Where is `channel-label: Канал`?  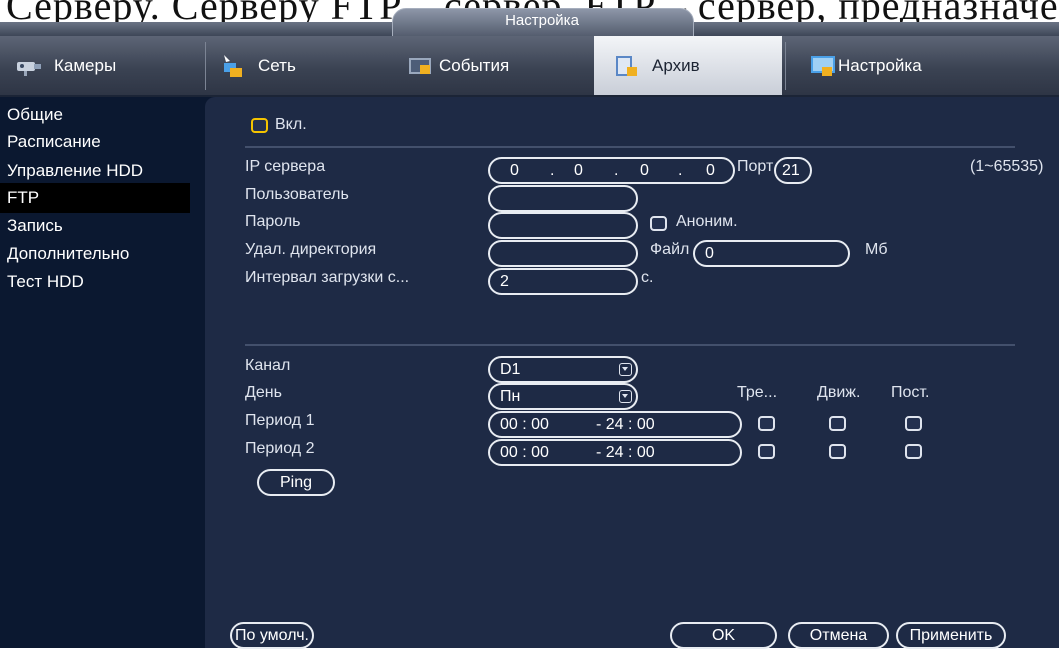 channel-label: Канал is located at coordinates (268, 365).